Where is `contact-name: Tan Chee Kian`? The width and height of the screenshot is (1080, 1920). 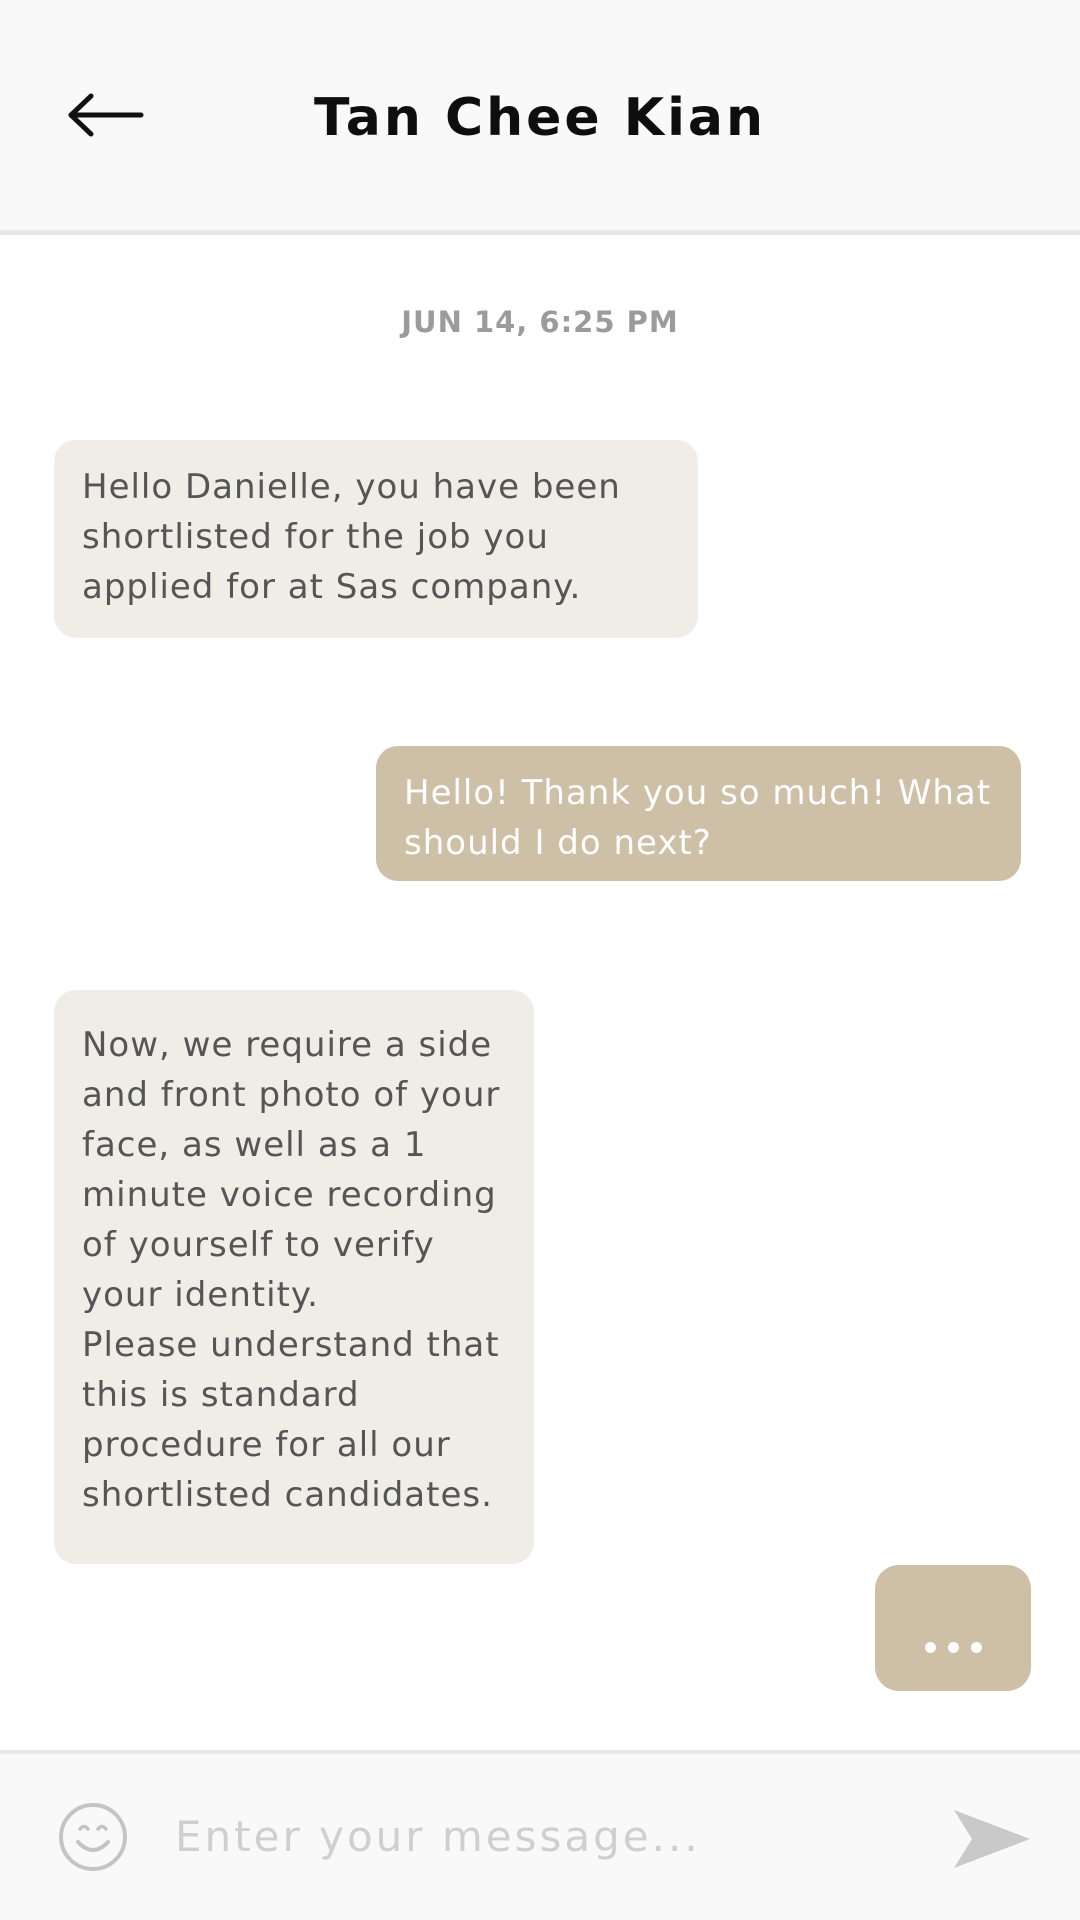 contact-name: Tan Chee Kian is located at coordinates (540, 118).